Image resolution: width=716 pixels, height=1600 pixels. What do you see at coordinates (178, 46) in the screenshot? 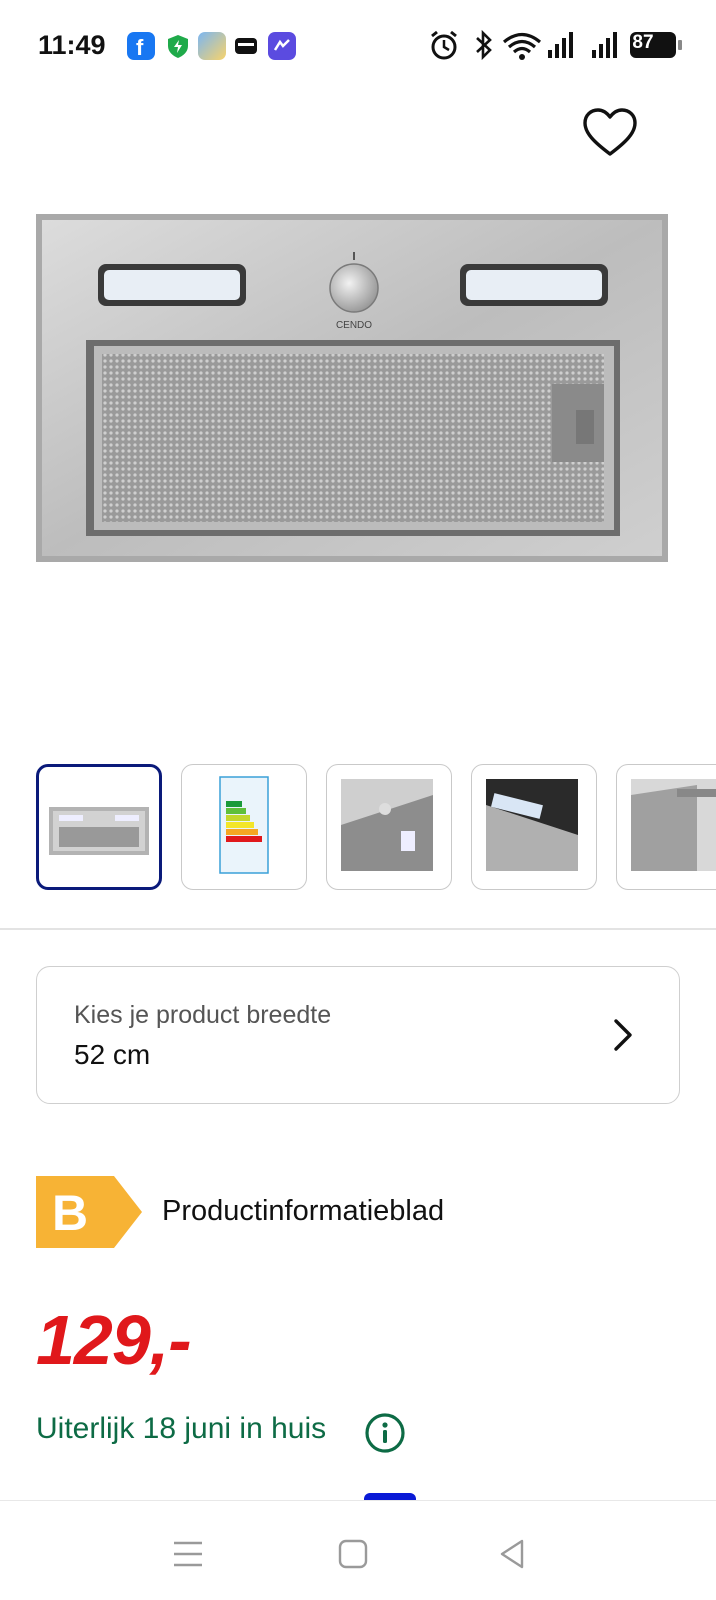
I see `shield-icon` at bounding box center [178, 46].